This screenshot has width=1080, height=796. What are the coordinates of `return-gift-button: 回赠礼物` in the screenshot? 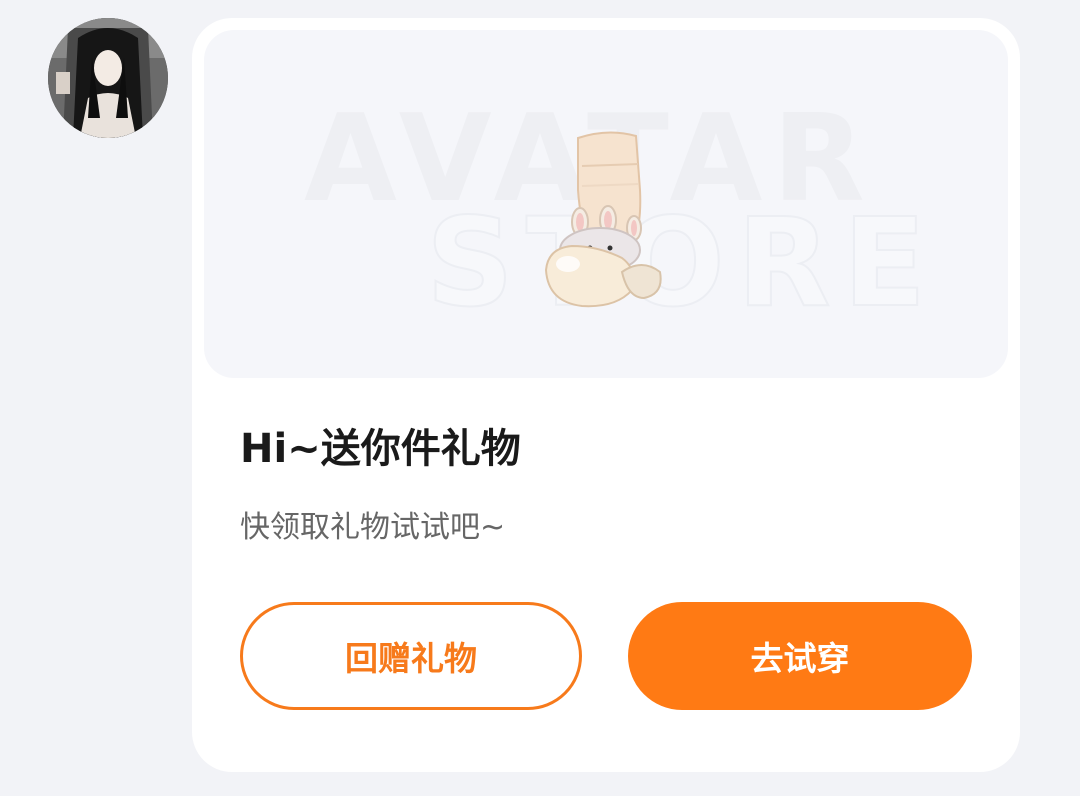 It's located at (411, 656).